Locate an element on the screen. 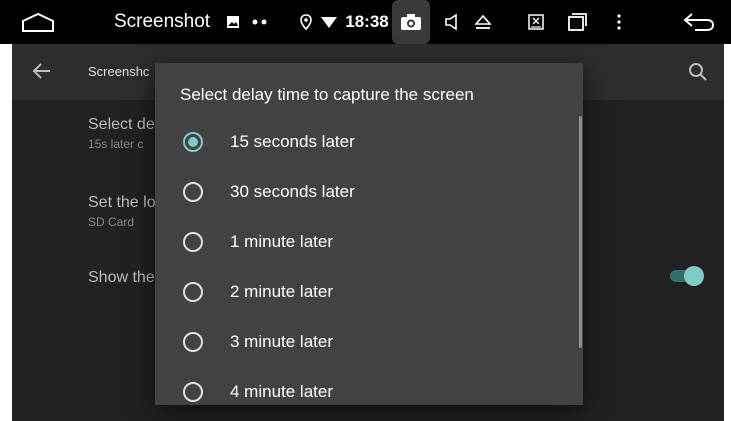  close-box-icon is located at coordinates (536, 22).